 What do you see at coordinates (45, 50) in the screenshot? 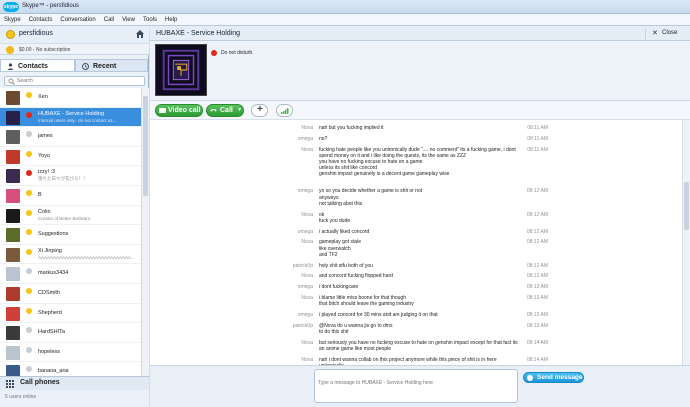
I see `credit-text: $0.00 - No subscription` at bounding box center [45, 50].